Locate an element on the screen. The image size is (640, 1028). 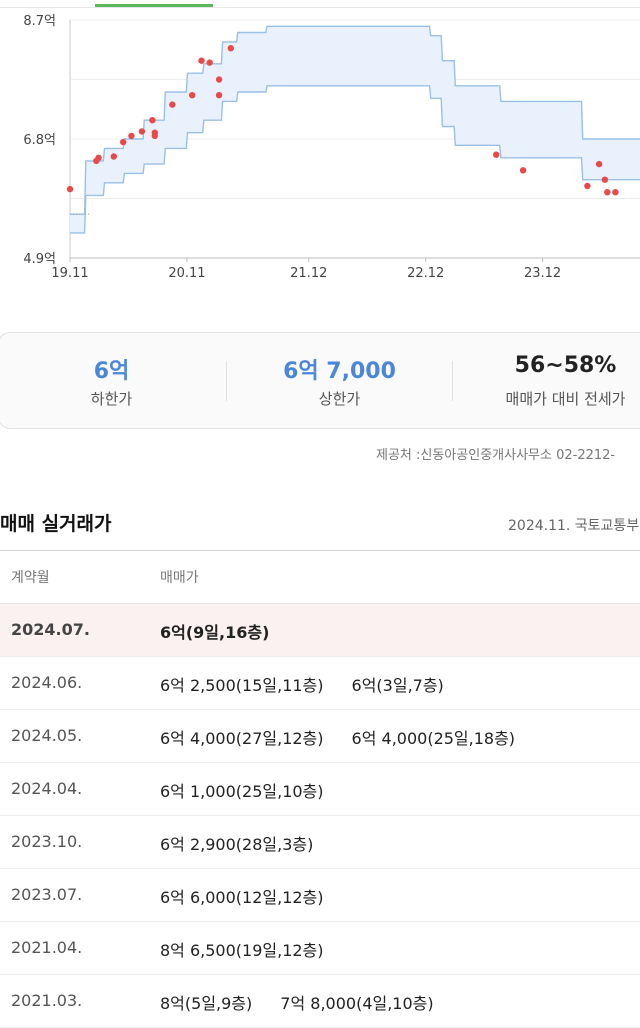
price-range-box: 6억 하한가 6억 7,000 상한가 56~58% 매매가 대비 전세가 is located at coordinates (320, 380).